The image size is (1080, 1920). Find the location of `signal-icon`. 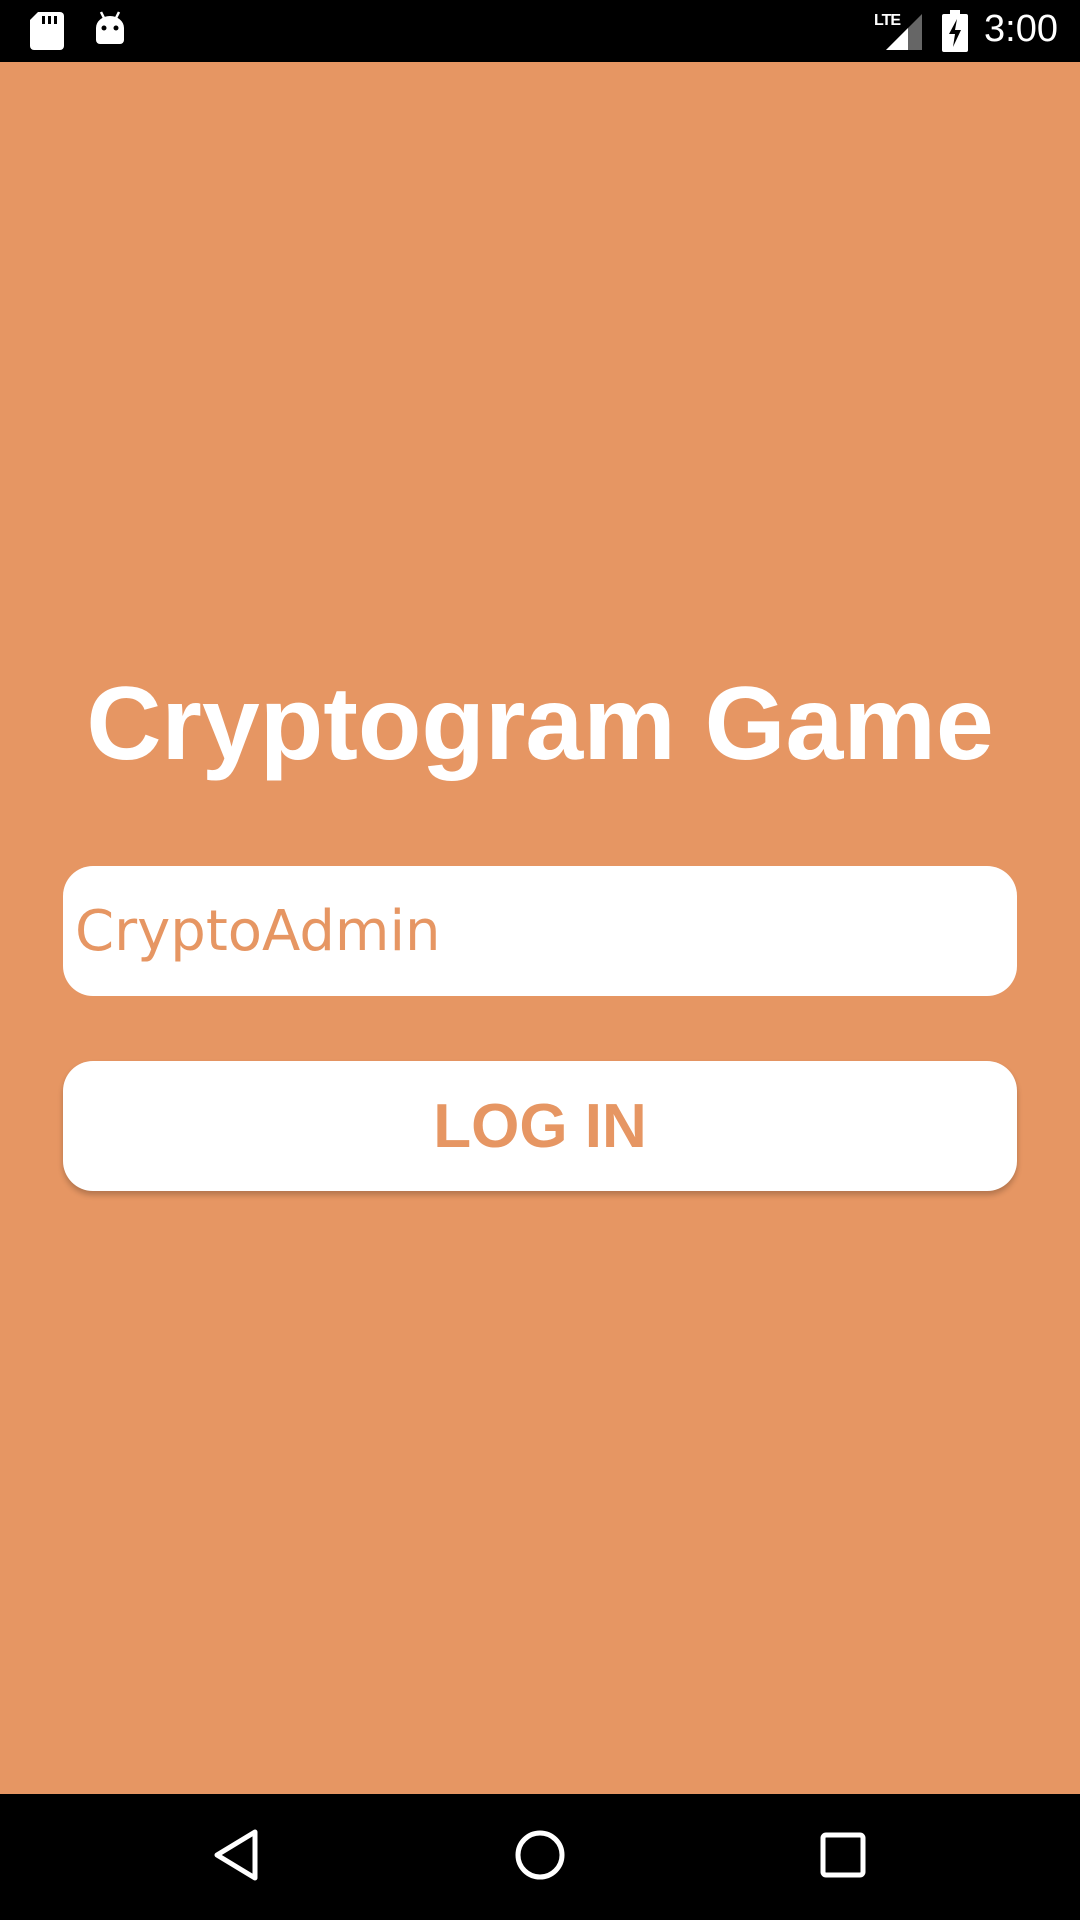

signal-icon is located at coordinates (902, 30).